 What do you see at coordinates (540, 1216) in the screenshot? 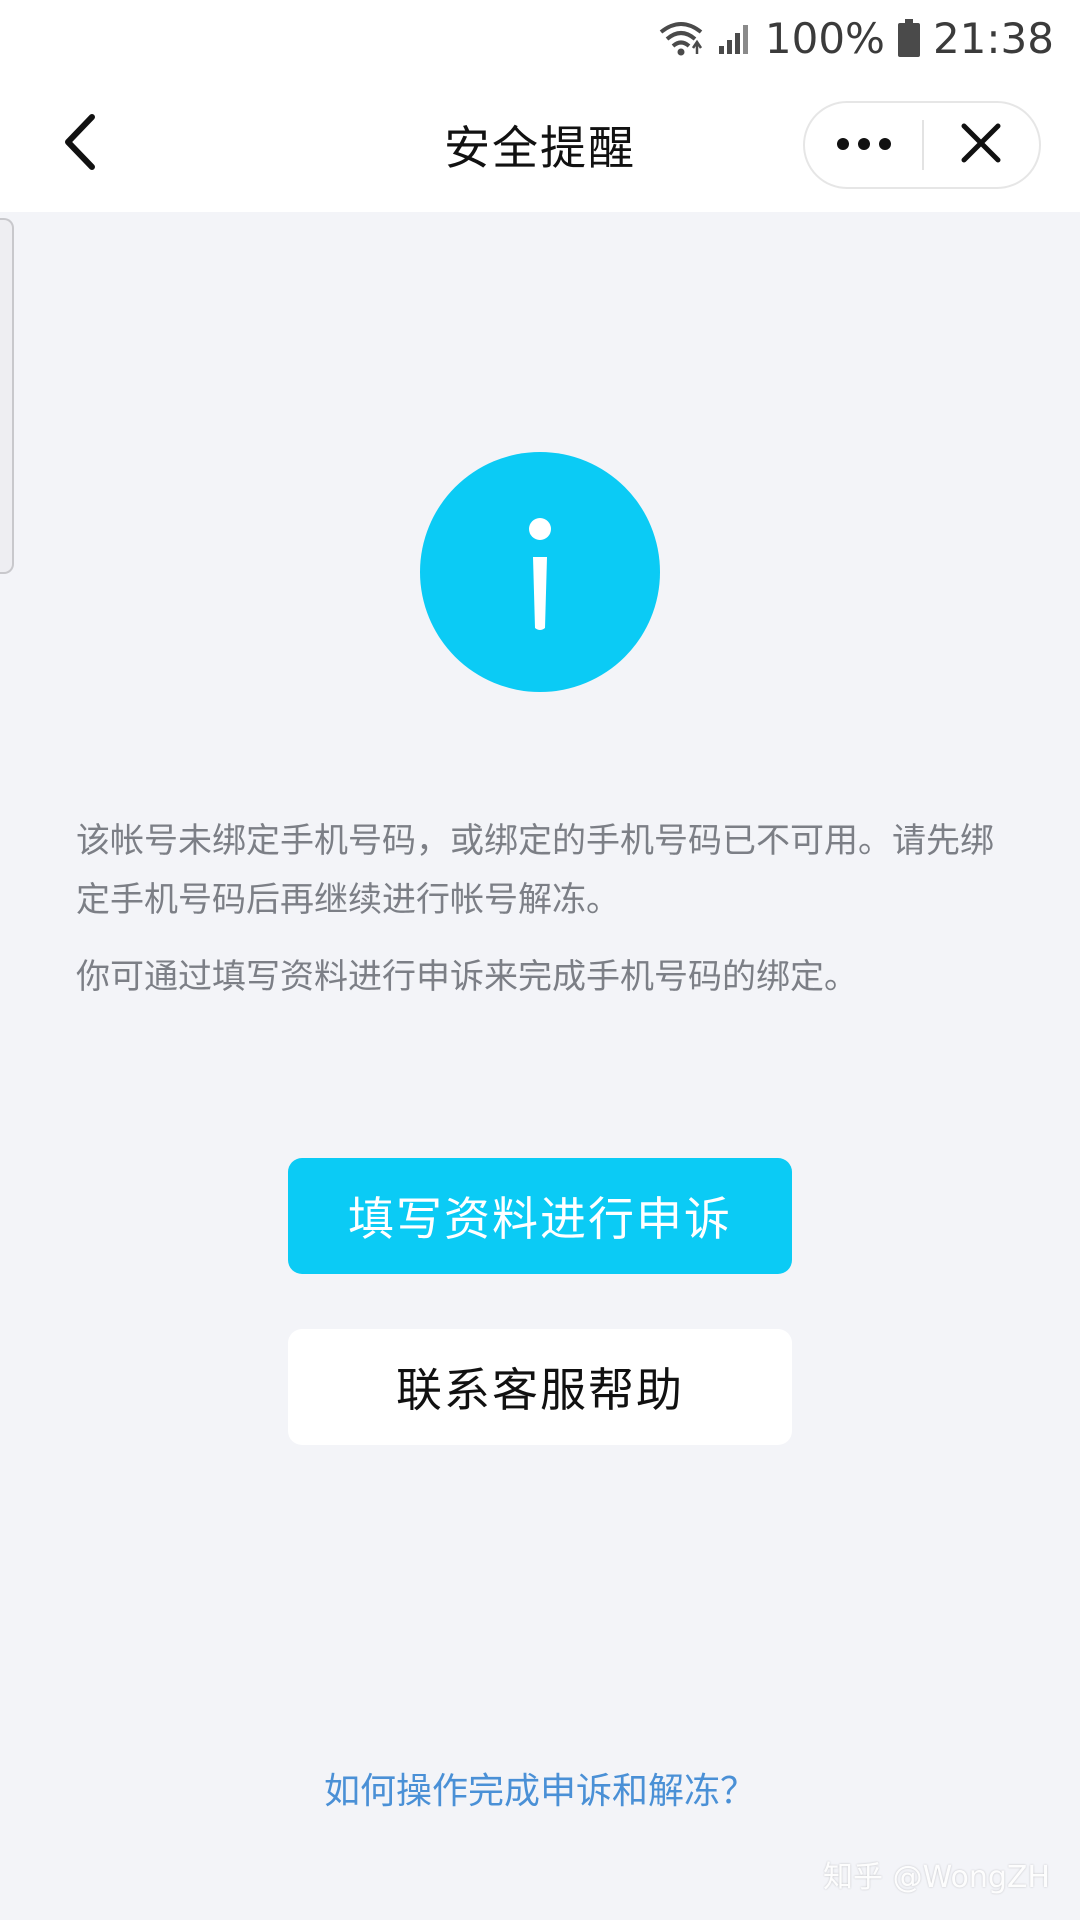
I see `appeal-button: 填写资料进行申诉` at bounding box center [540, 1216].